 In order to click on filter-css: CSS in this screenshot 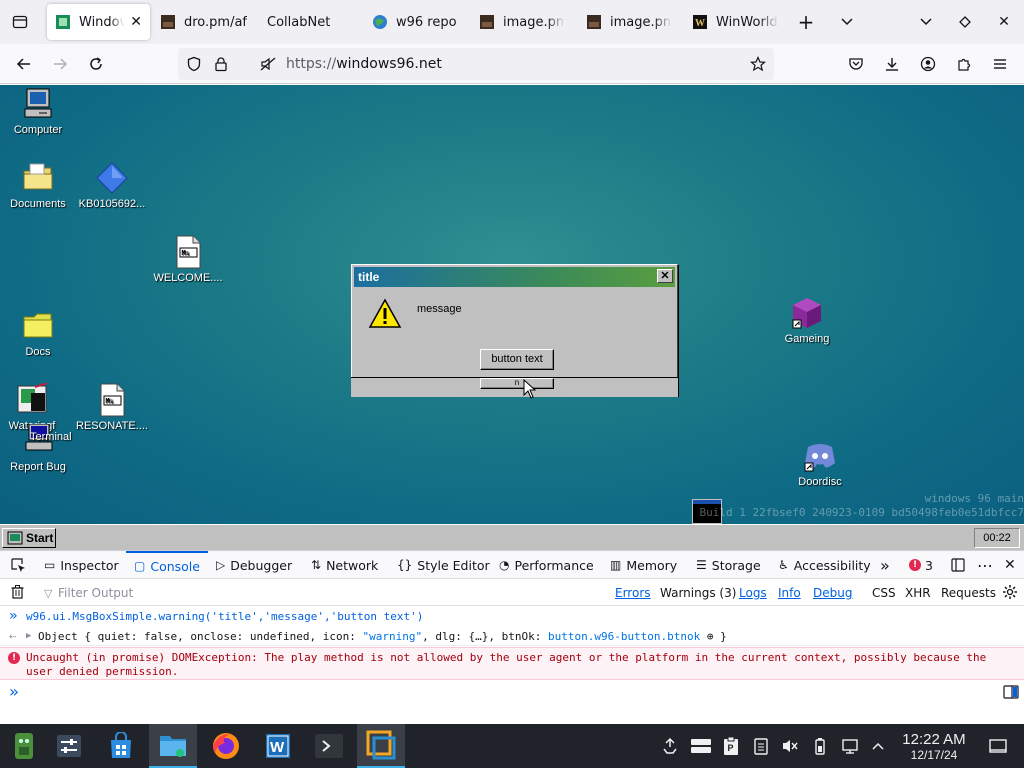, I will do `click(884, 593)`.